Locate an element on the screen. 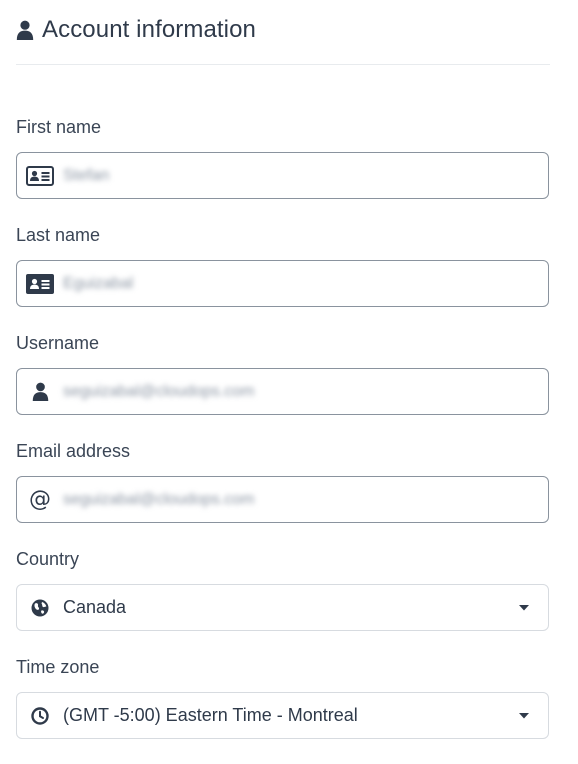 Image resolution: width=578 pixels, height=764 pixels. page-title: Account information is located at coordinates (149, 29).